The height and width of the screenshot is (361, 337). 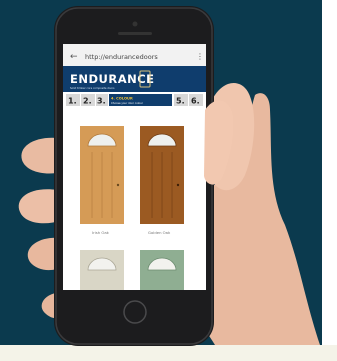 I want to click on front-camera, so click(x=135, y=24).